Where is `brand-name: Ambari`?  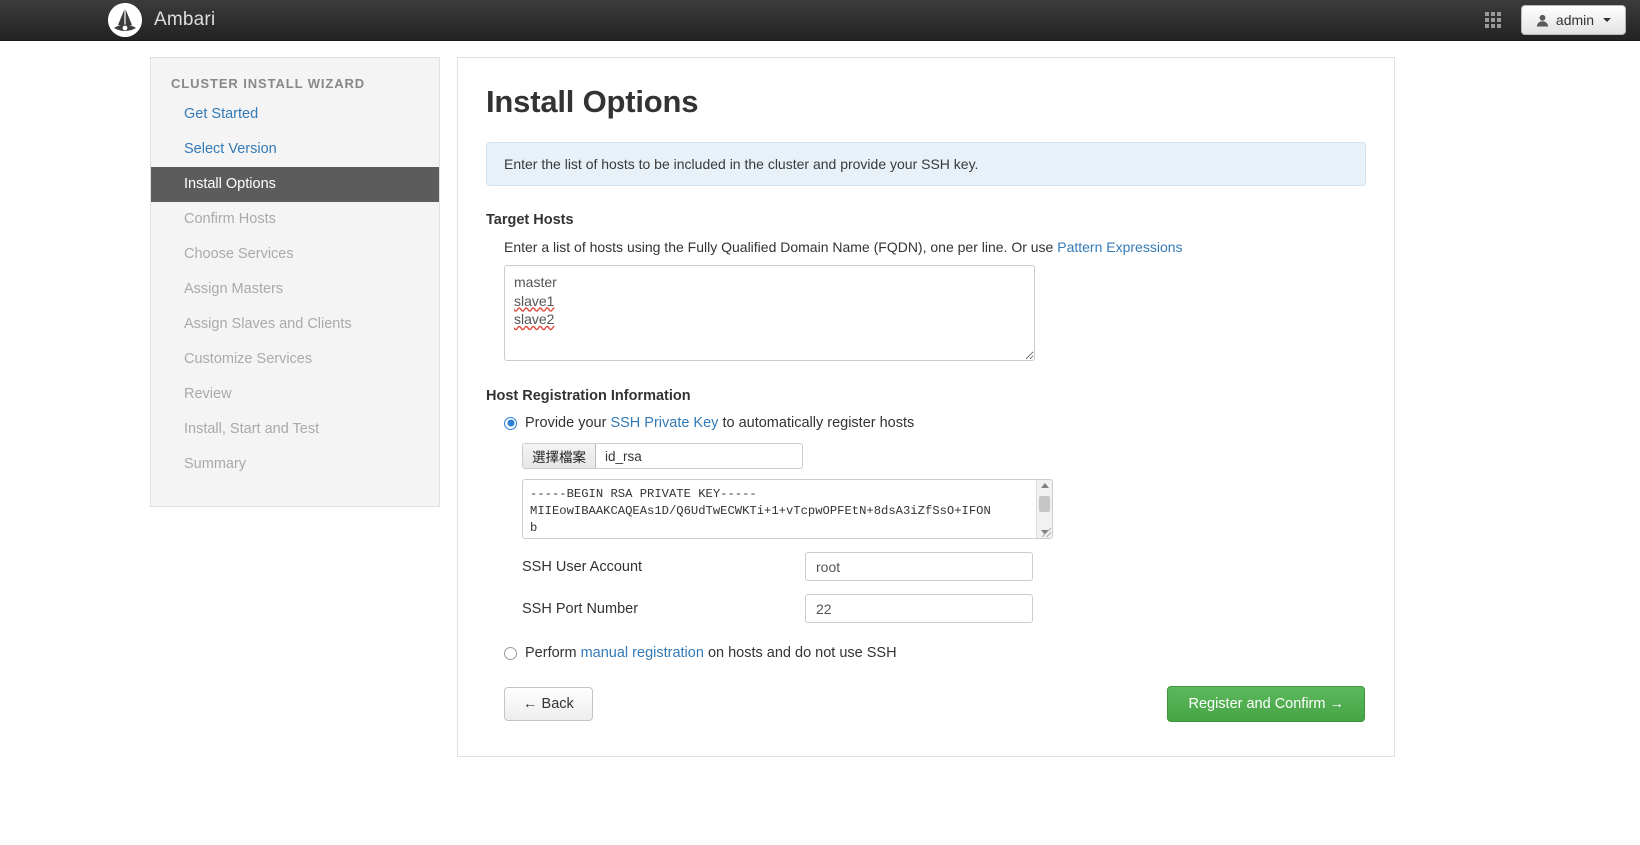
brand-name: Ambari is located at coordinates (185, 19).